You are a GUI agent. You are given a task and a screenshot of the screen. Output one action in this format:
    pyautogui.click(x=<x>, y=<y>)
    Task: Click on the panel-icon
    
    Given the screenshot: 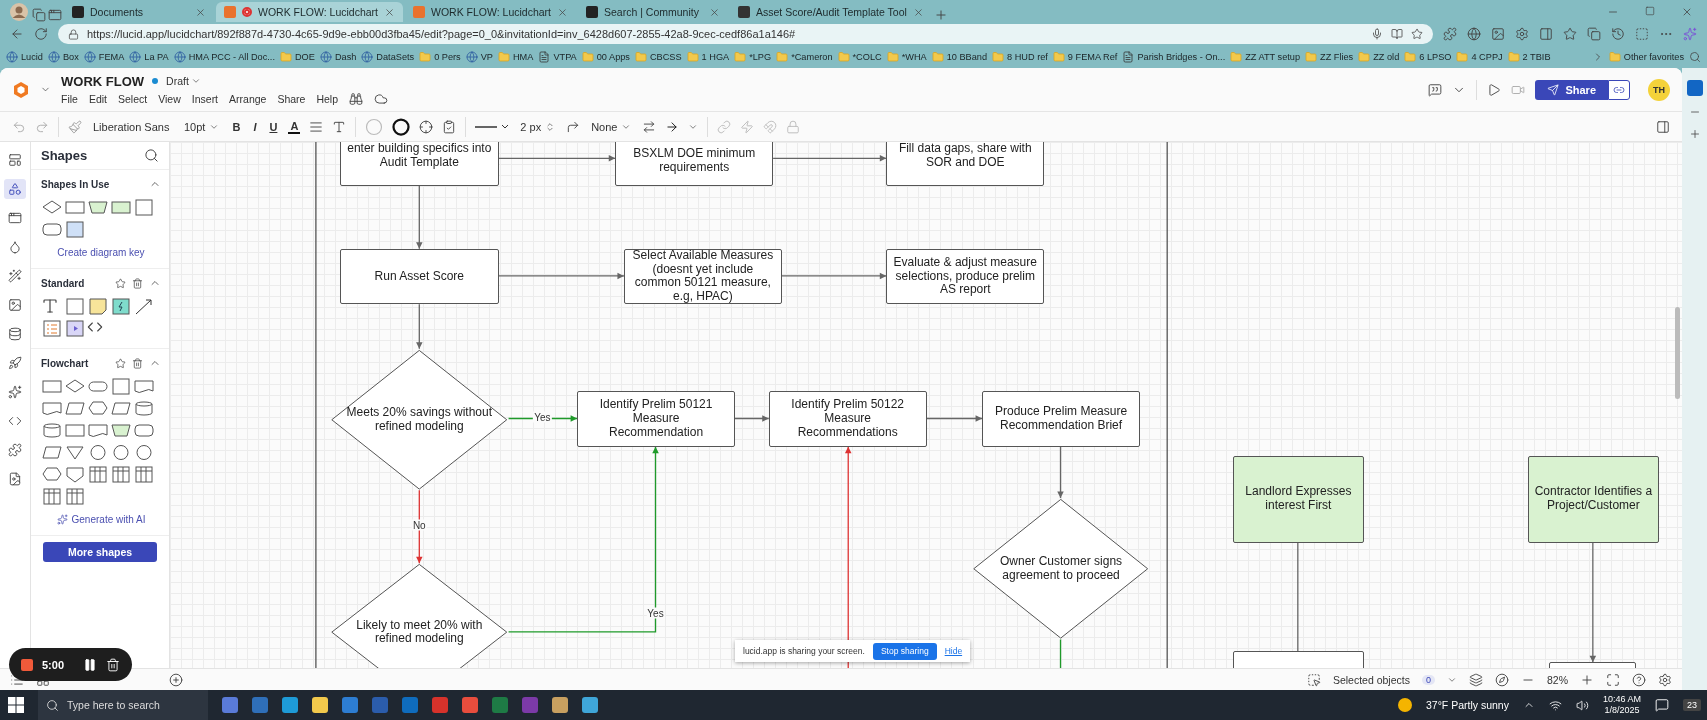 What is the action you would take?
    pyautogui.click(x=1663, y=126)
    